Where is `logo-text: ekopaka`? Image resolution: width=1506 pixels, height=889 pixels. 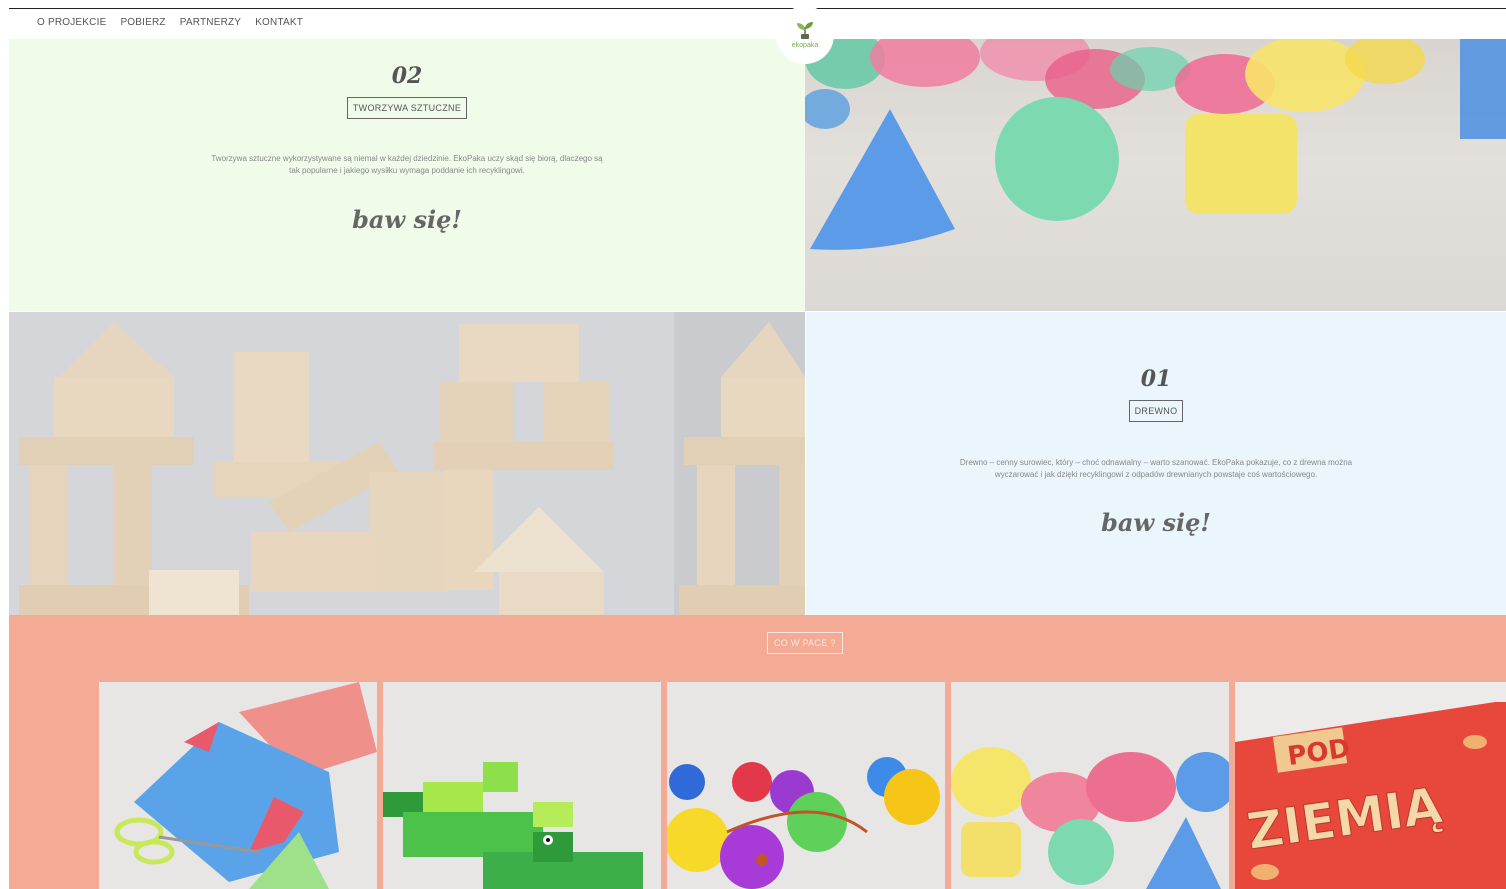 logo-text: ekopaka is located at coordinates (805, 45).